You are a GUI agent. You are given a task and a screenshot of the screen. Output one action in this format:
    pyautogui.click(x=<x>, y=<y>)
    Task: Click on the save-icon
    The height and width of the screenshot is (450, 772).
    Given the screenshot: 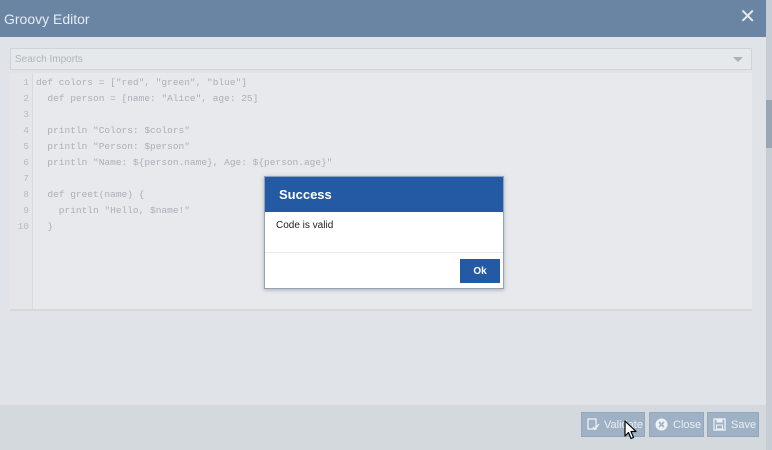 What is the action you would take?
    pyautogui.click(x=719, y=424)
    